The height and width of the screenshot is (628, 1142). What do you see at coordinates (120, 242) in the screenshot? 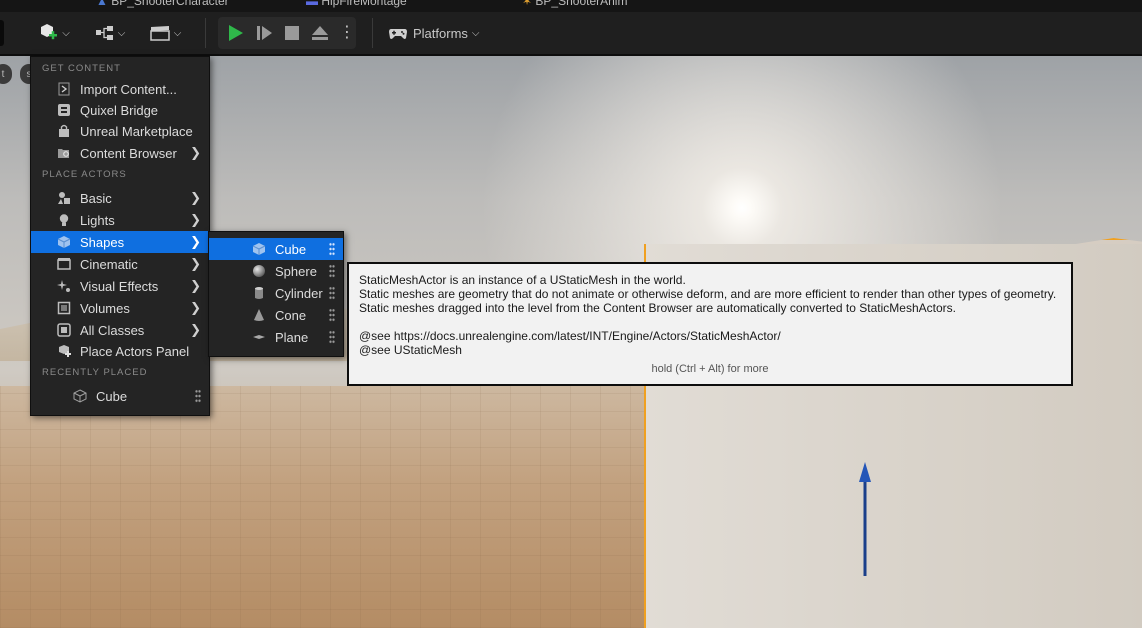
I see `menu-item-shapes: Shapes ❯` at bounding box center [120, 242].